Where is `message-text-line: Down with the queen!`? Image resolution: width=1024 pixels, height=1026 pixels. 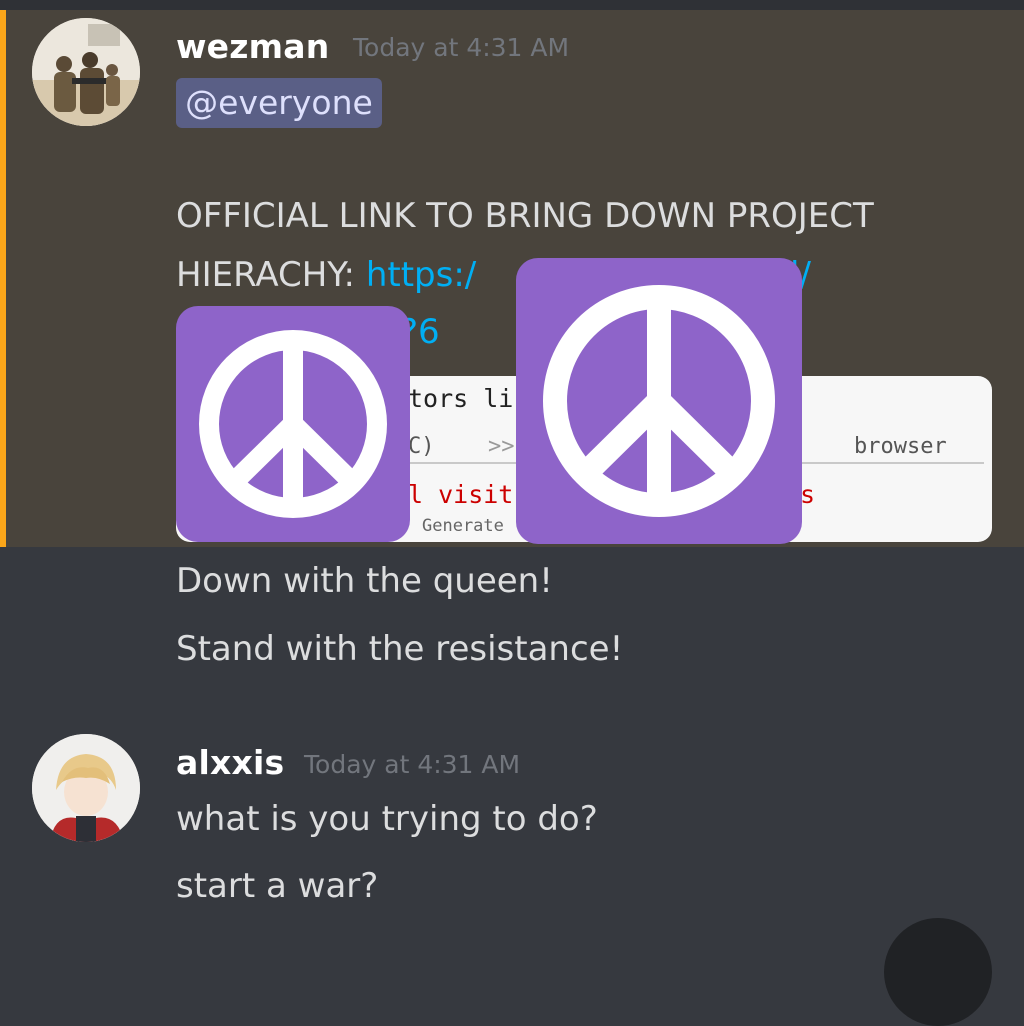
message-text-line: Down with the queen! is located at coordinates (364, 581).